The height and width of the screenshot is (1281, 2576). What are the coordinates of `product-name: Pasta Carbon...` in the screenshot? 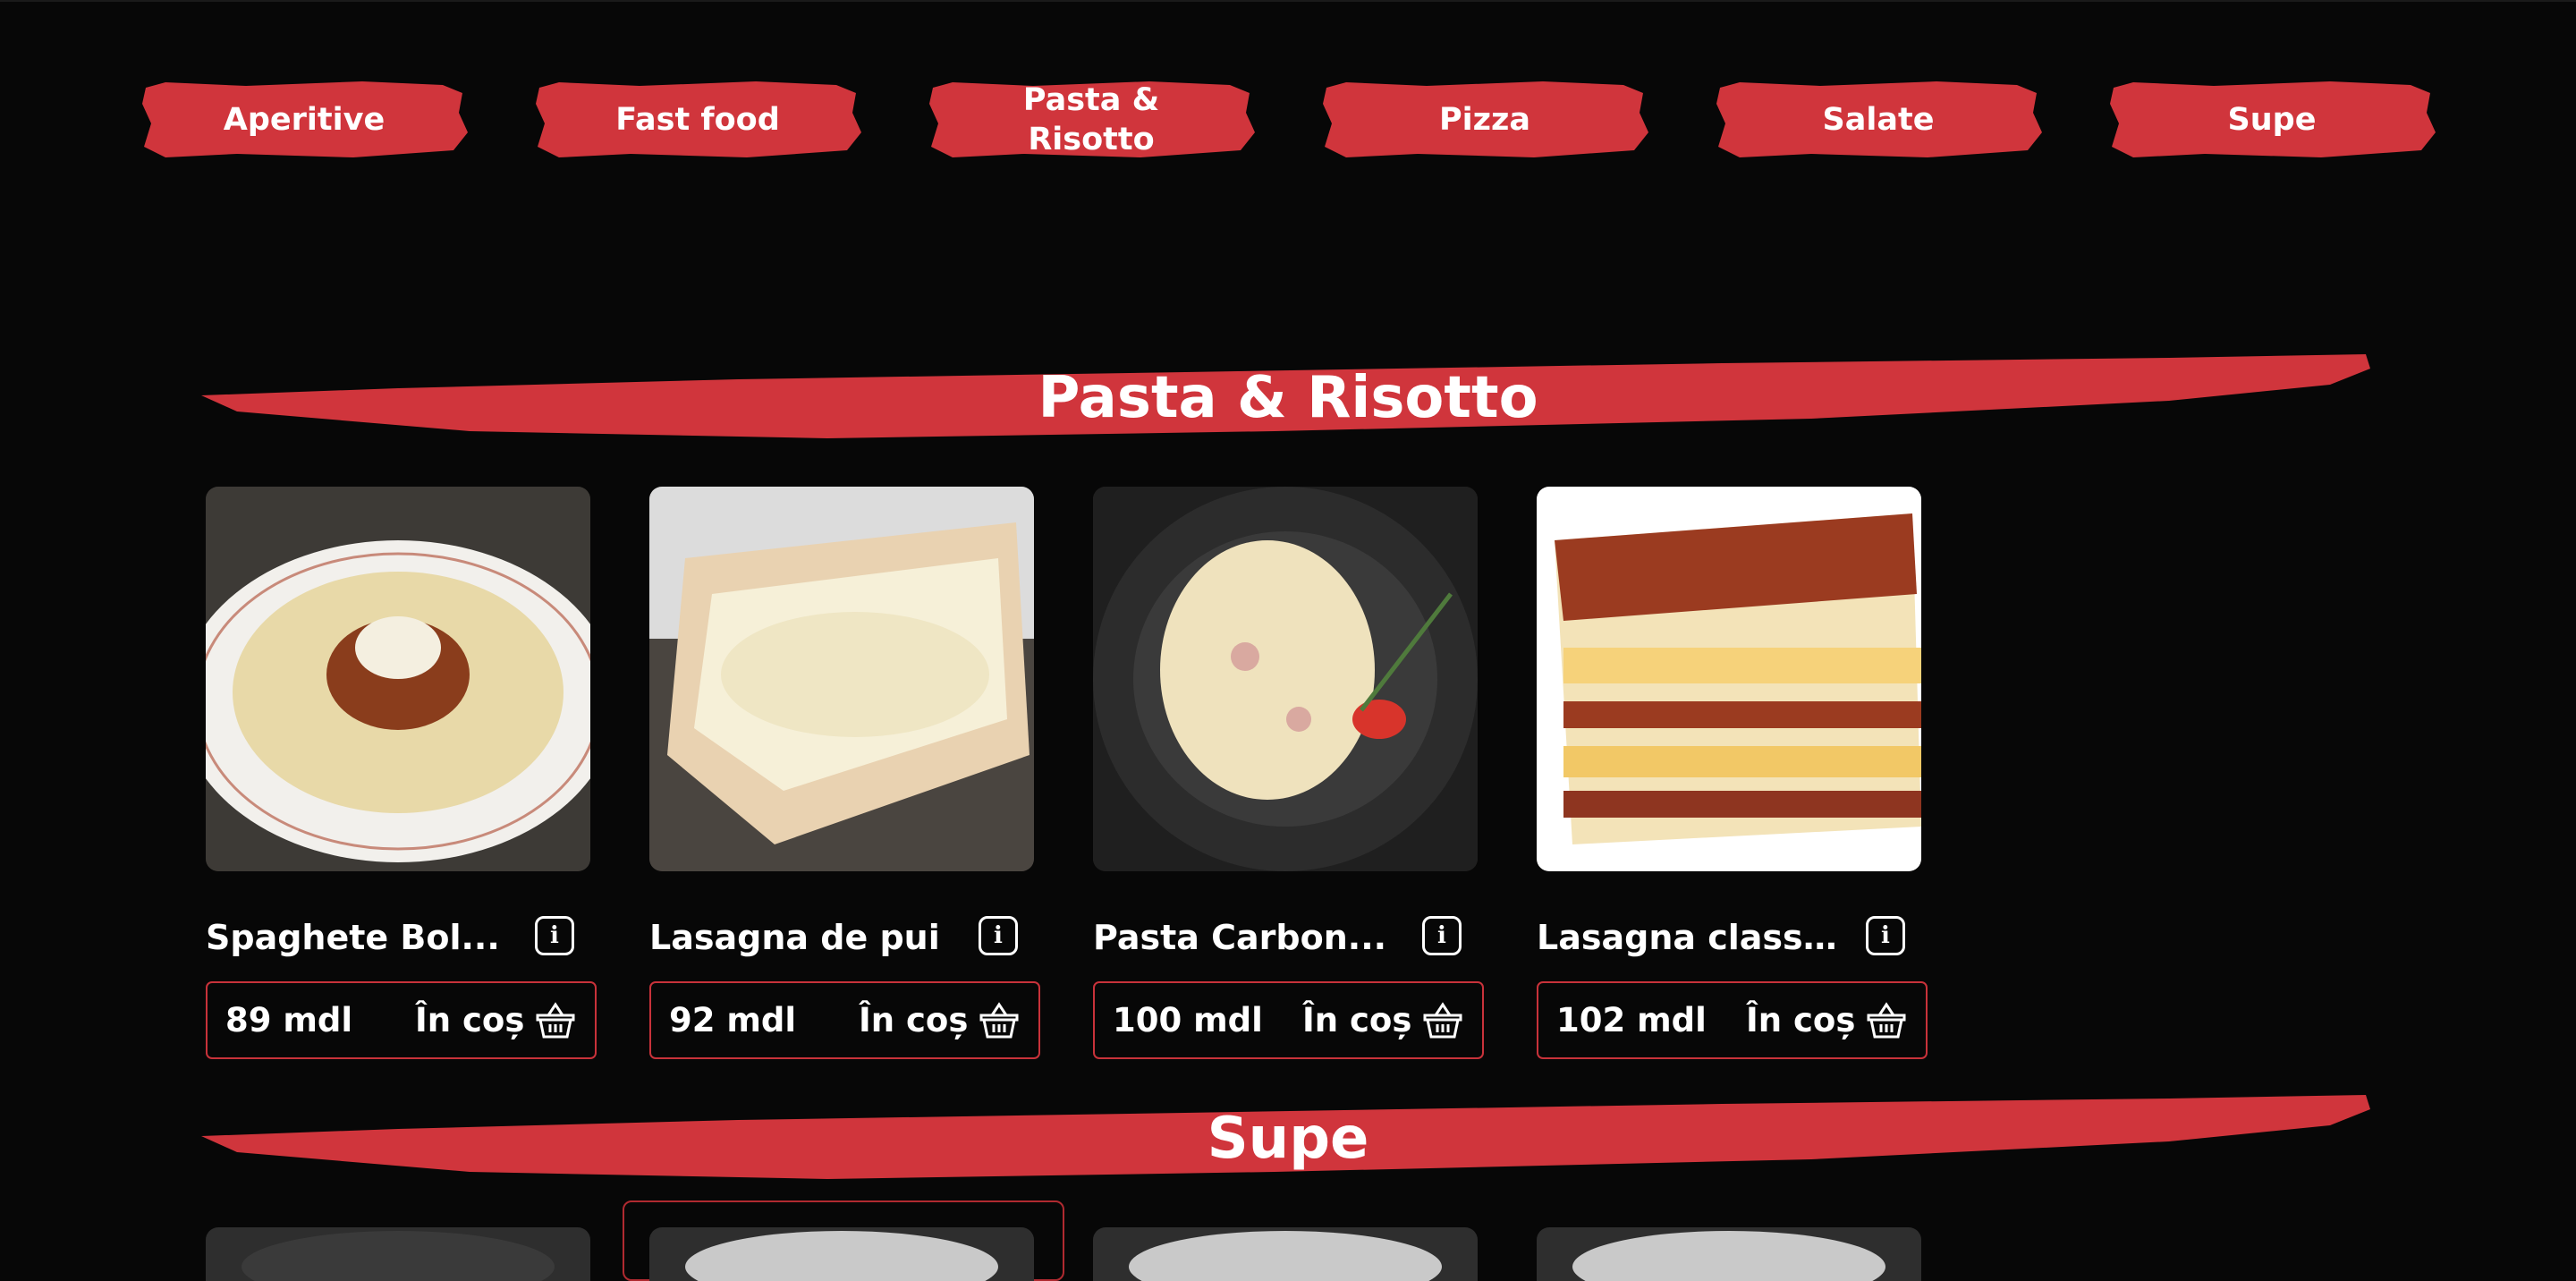 It's located at (1245, 937).